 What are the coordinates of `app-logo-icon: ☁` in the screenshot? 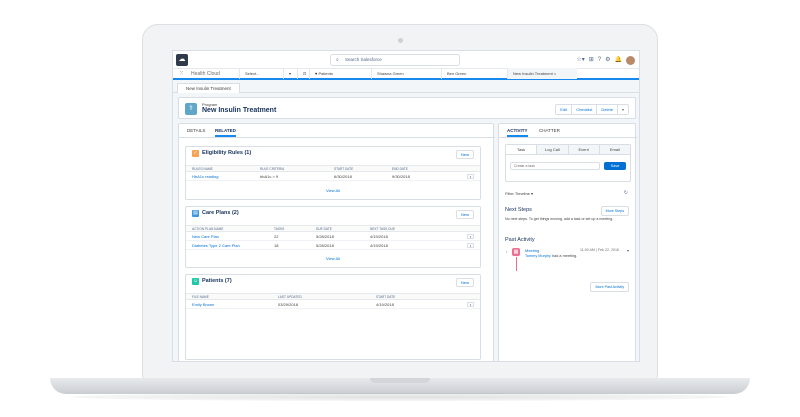 It's located at (182, 60).